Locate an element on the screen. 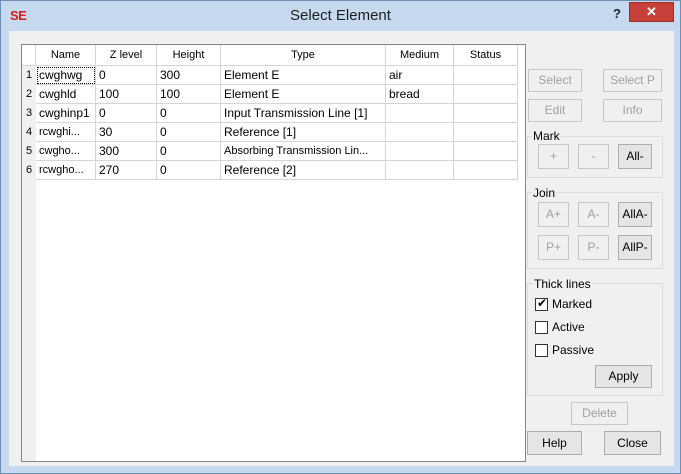  row-number: 5 is located at coordinates (29, 151).